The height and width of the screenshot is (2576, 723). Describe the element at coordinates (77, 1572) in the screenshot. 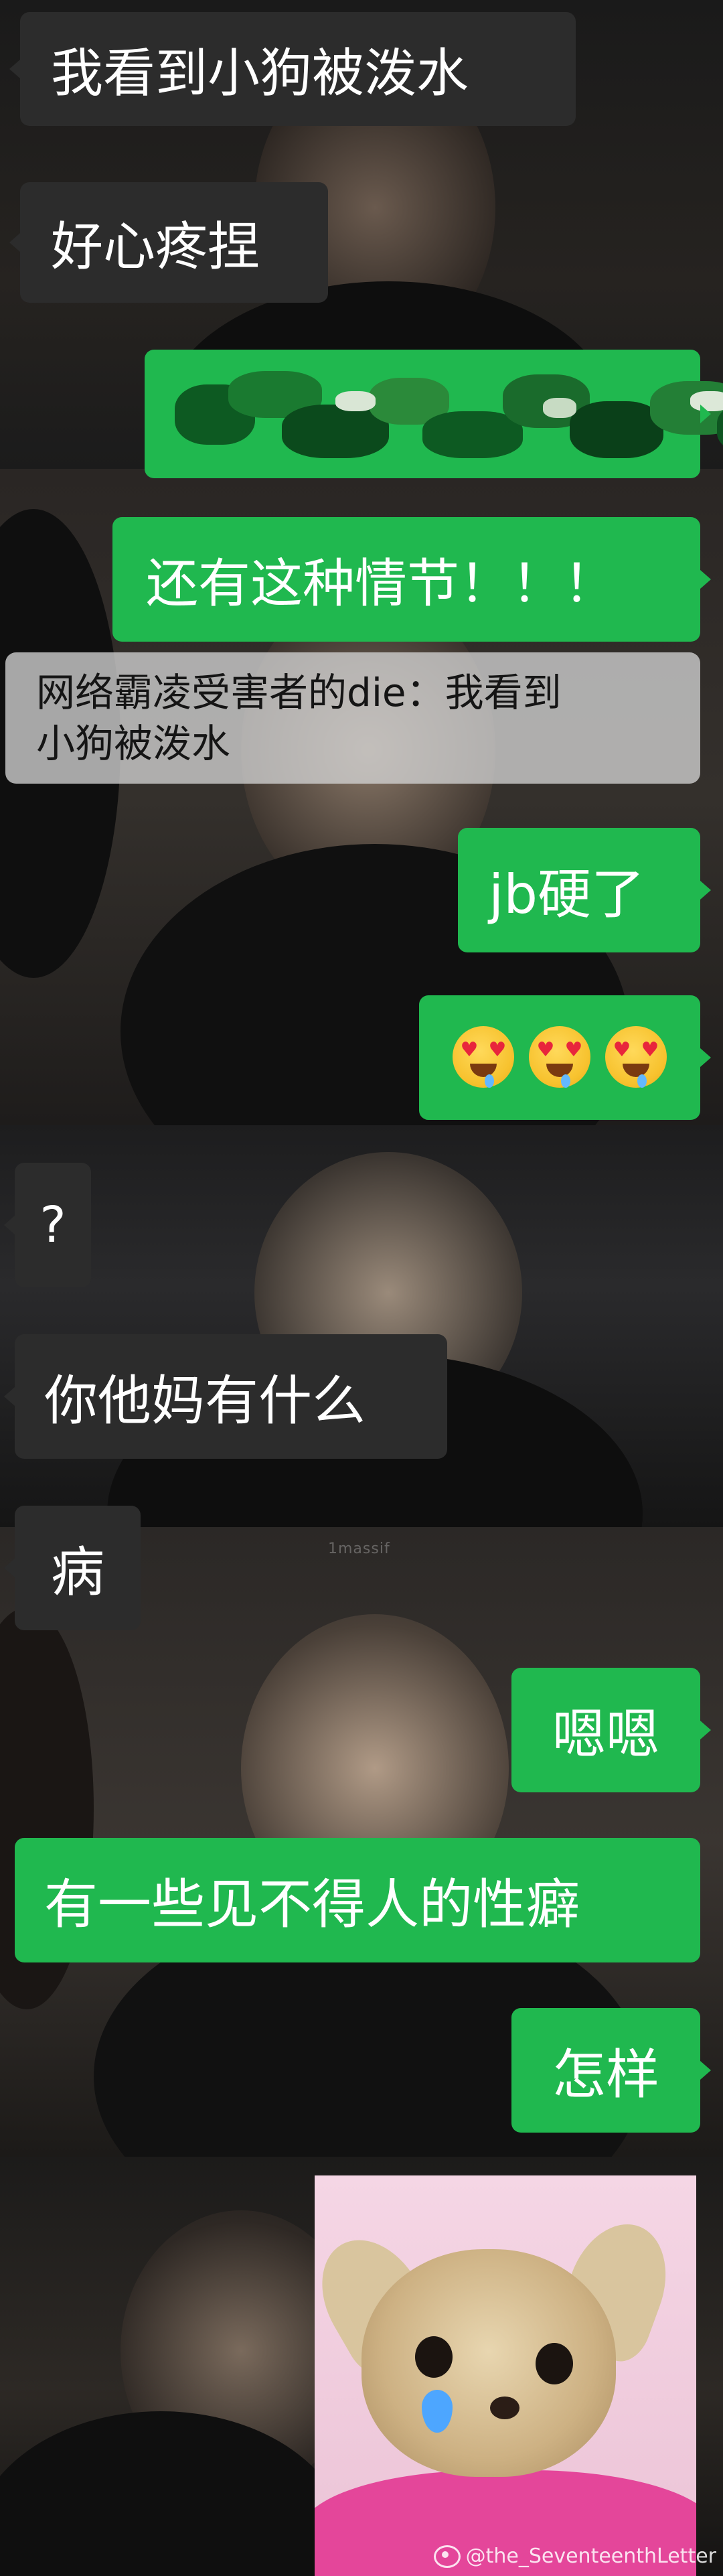

I see `message-text: 病` at that location.